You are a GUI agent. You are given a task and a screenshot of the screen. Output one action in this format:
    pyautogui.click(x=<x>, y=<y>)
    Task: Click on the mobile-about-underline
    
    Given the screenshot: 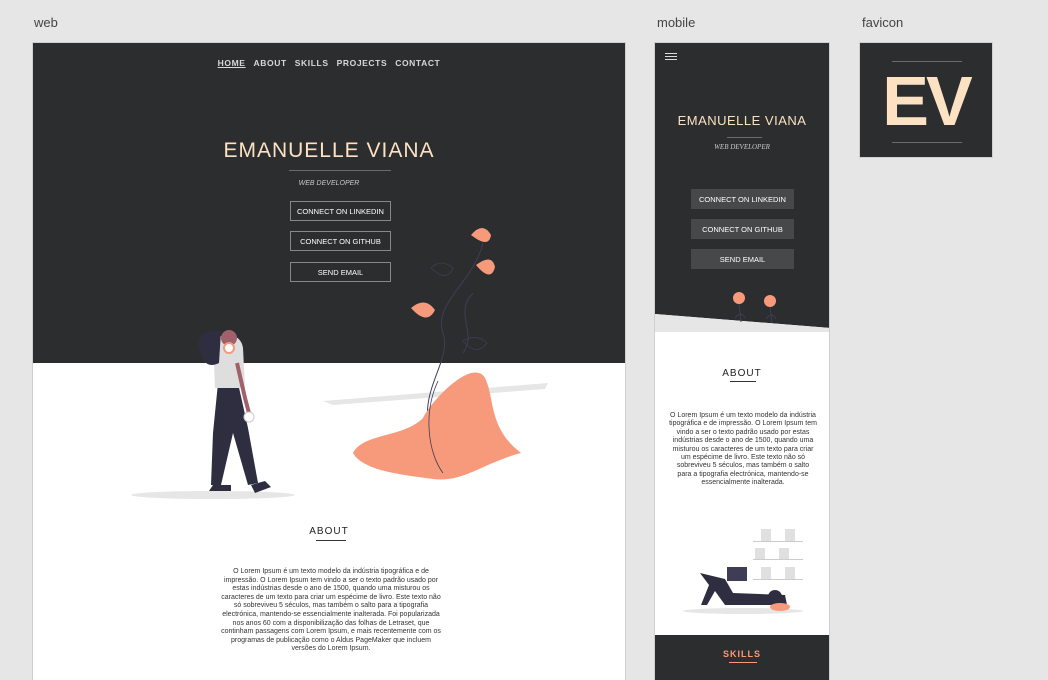 What is the action you would take?
    pyautogui.click(x=743, y=381)
    